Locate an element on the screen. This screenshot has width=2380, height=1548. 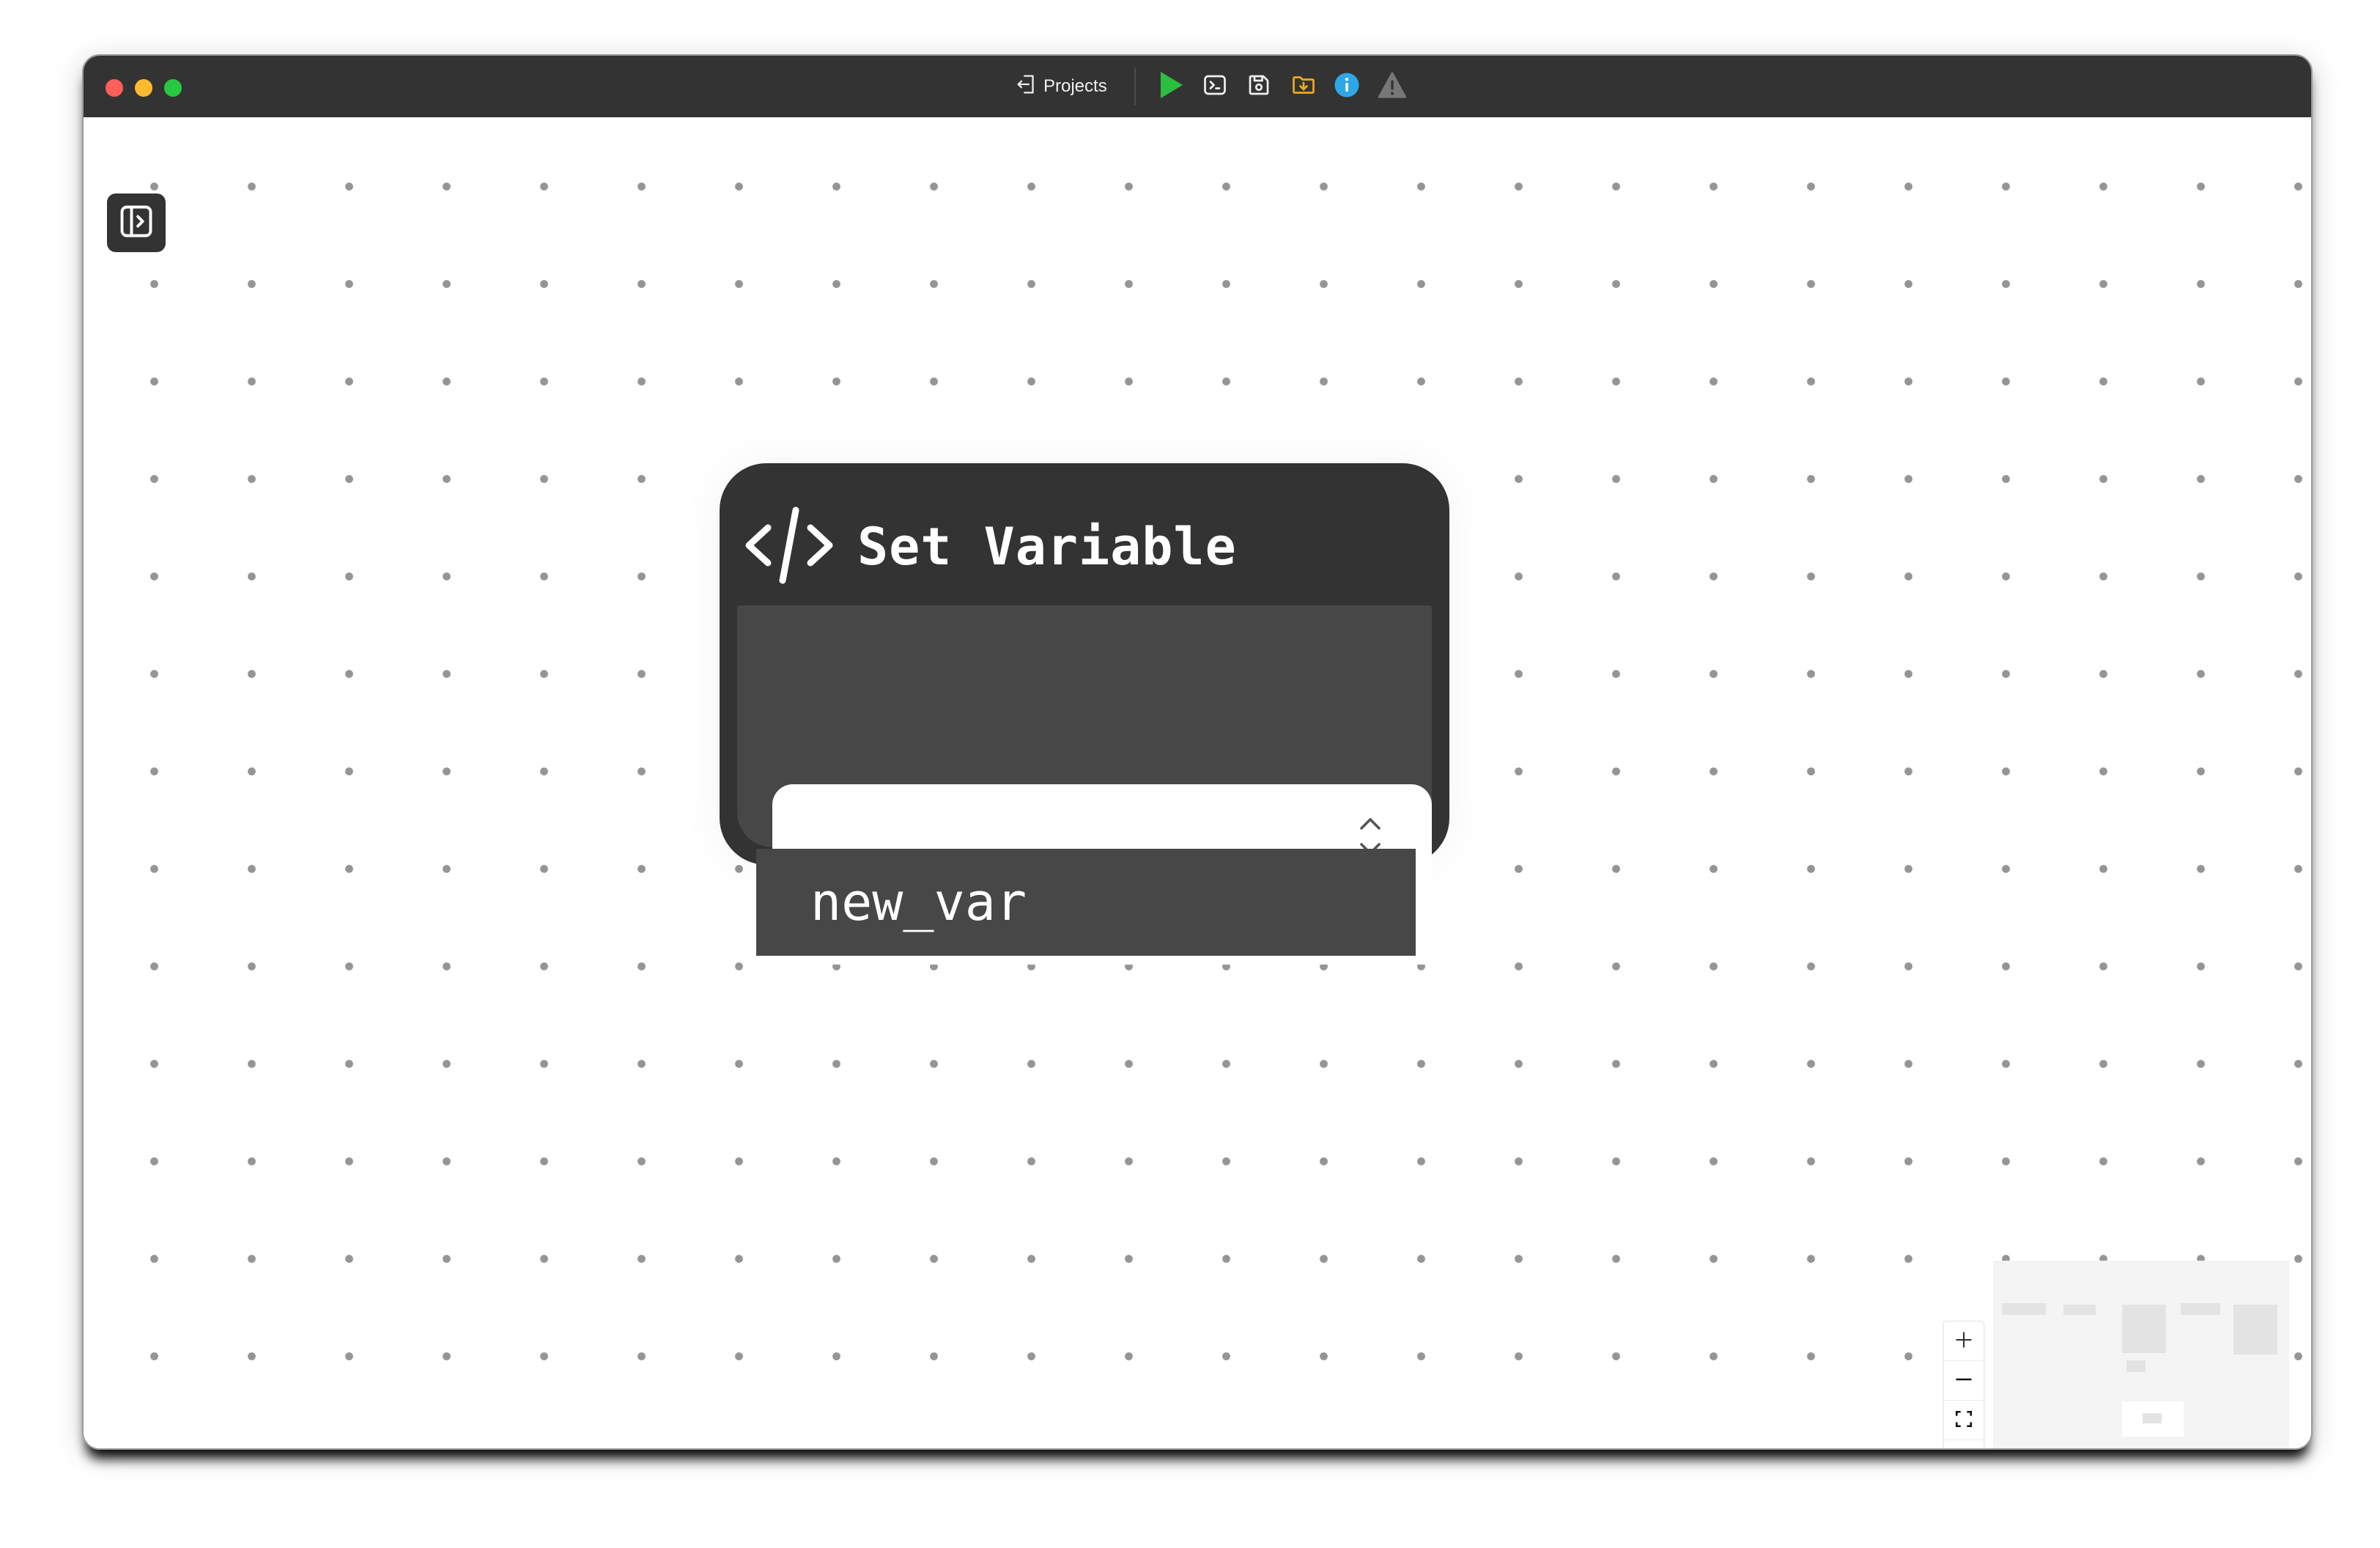
dropdown-option: new_var is located at coordinates (1086, 902).